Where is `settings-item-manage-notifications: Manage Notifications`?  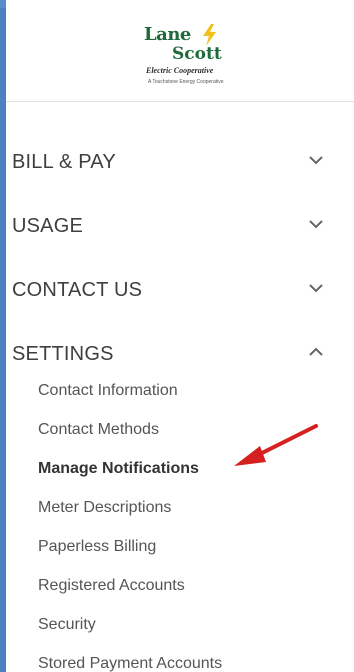
settings-item-manage-notifications: Manage Notifications is located at coordinates (118, 469).